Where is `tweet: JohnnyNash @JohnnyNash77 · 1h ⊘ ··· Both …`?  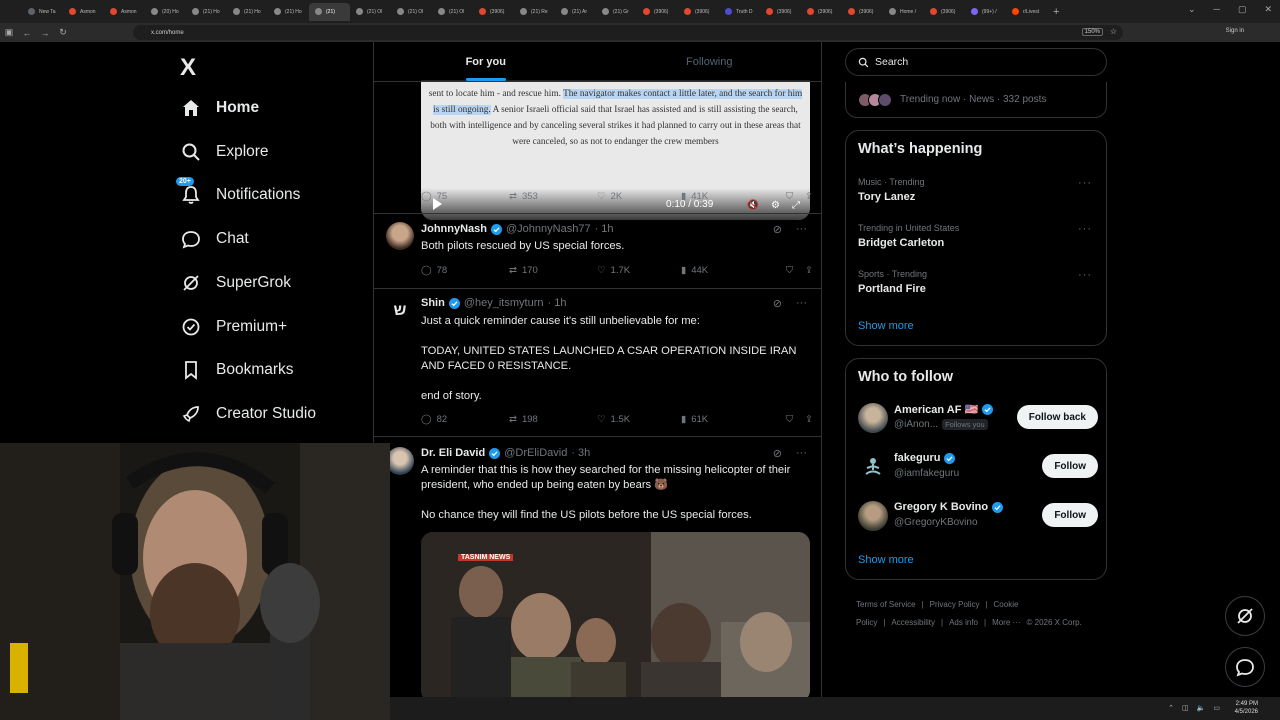
tweet: JohnnyNash @JohnnyNash77 · 1h ⊘ ··· Both … is located at coordinates (597, 251).